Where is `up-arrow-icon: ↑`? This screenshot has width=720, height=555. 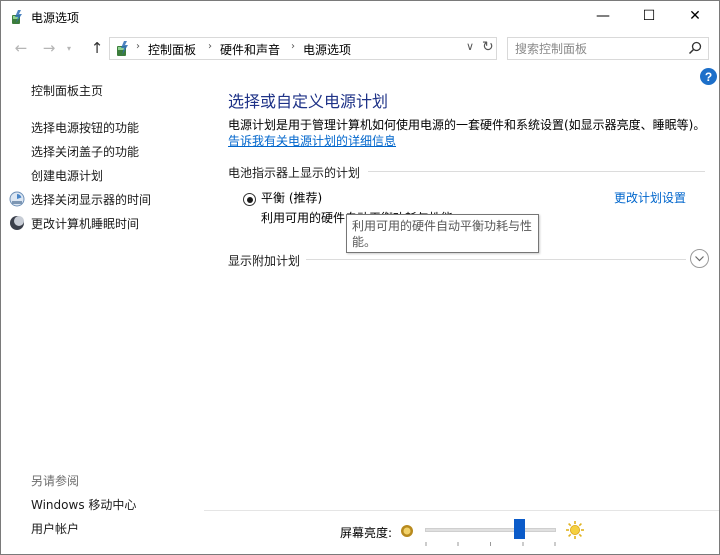 up-arrow-icon: ↑ is located at coordinates (97, 48).